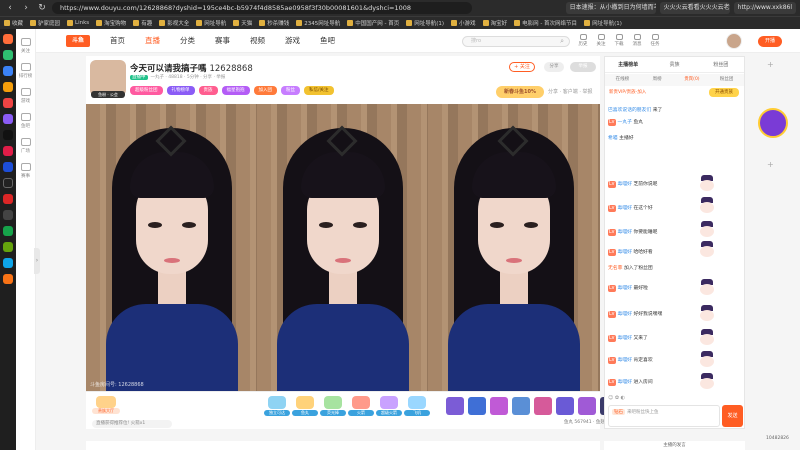  I want to click on nav-video: 视频, so click(257, 40).